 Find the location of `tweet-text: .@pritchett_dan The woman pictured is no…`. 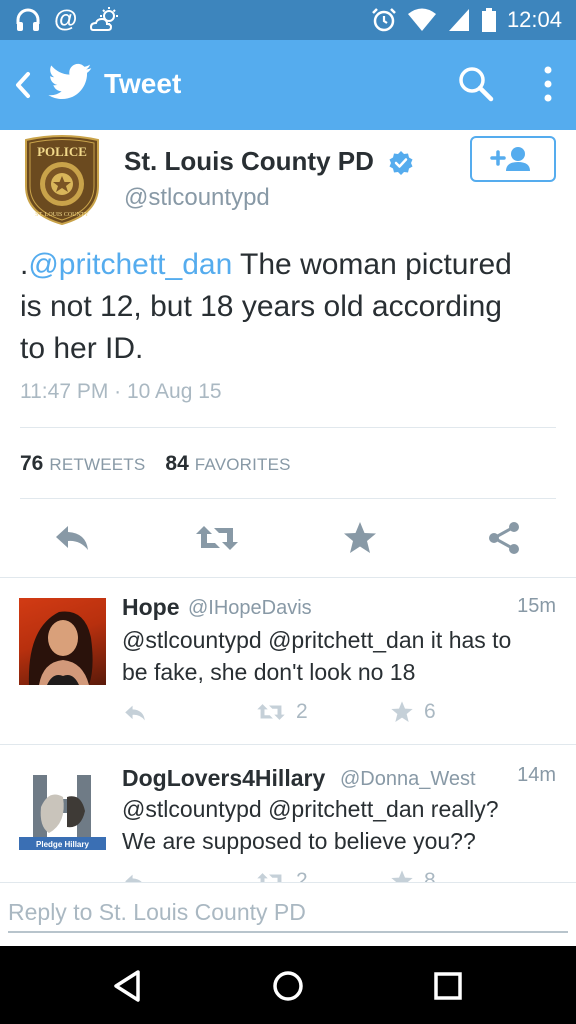

tweet-text: .@pritchett_dan The woman pictured is no… is located at coordinates (290, 307).